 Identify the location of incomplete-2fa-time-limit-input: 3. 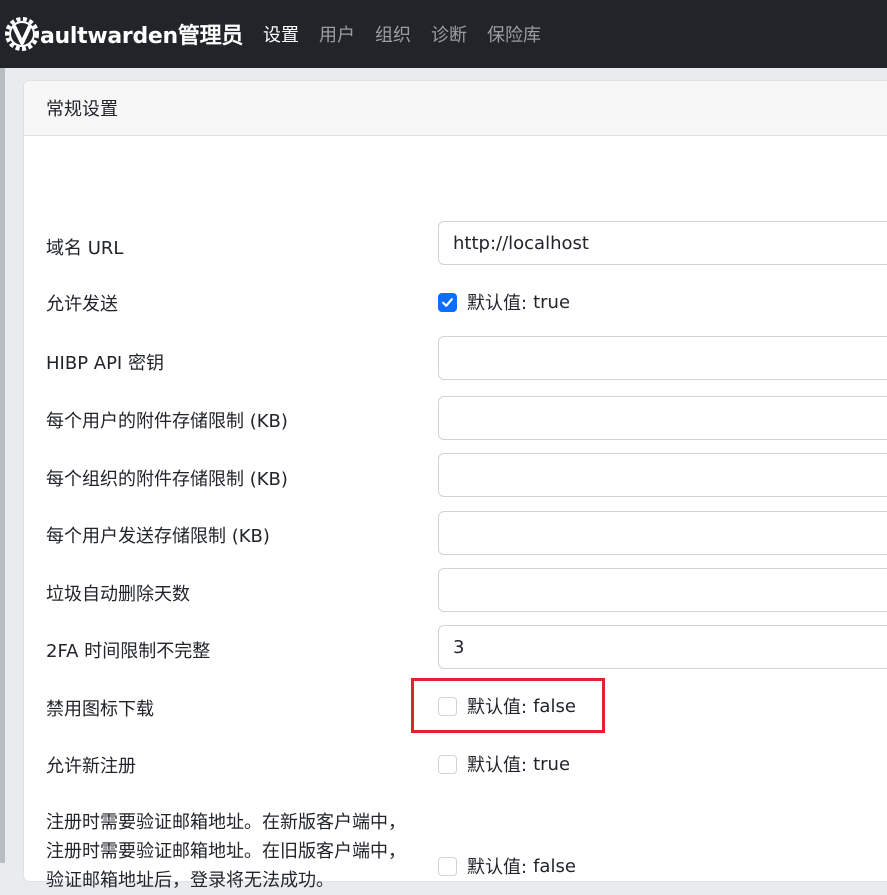
(662, 647).